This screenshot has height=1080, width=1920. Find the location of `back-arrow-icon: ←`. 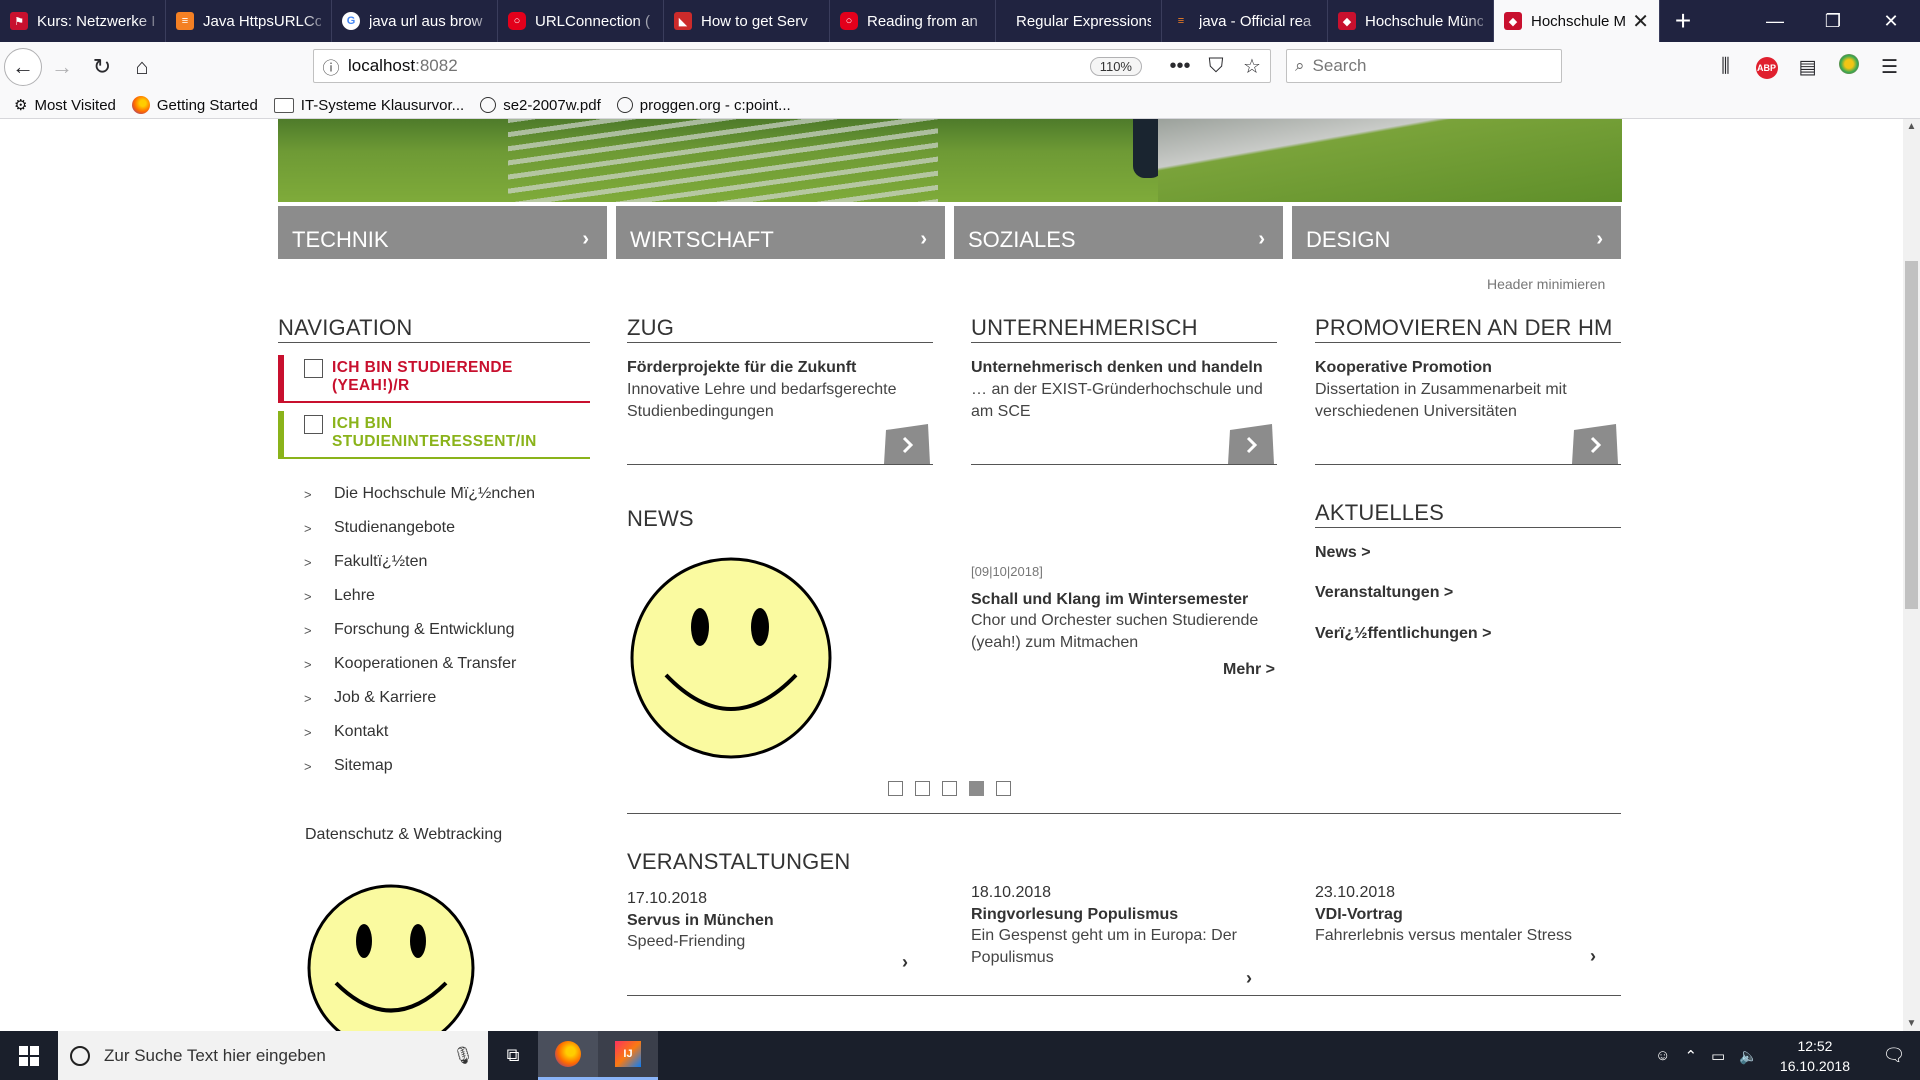

back-arrow-icon: ← is located at coordinates (23, 67).